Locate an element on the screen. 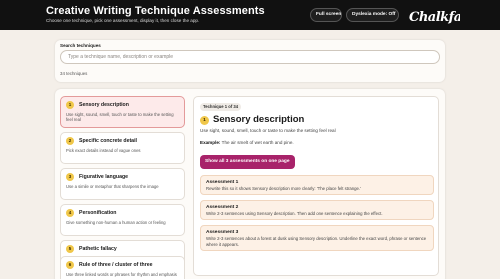 The height and width of the screenshot is (279, 500). assessment-title: Assessment 2 is located at coordinates (222, 207).